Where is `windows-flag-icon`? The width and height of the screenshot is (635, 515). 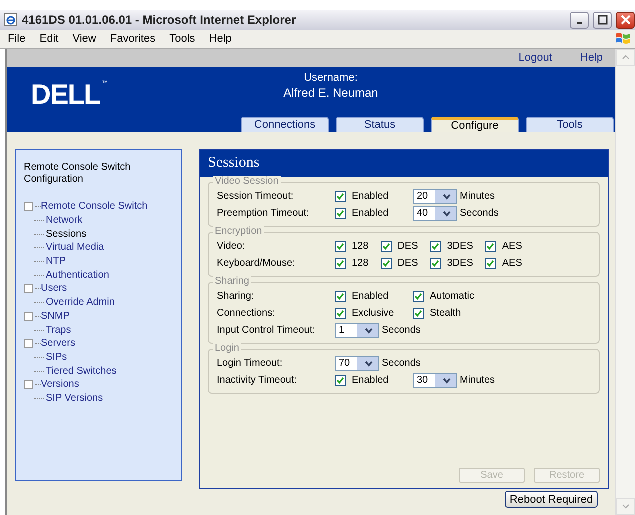
windows-flag-icon is located at coordinates (623, 39).